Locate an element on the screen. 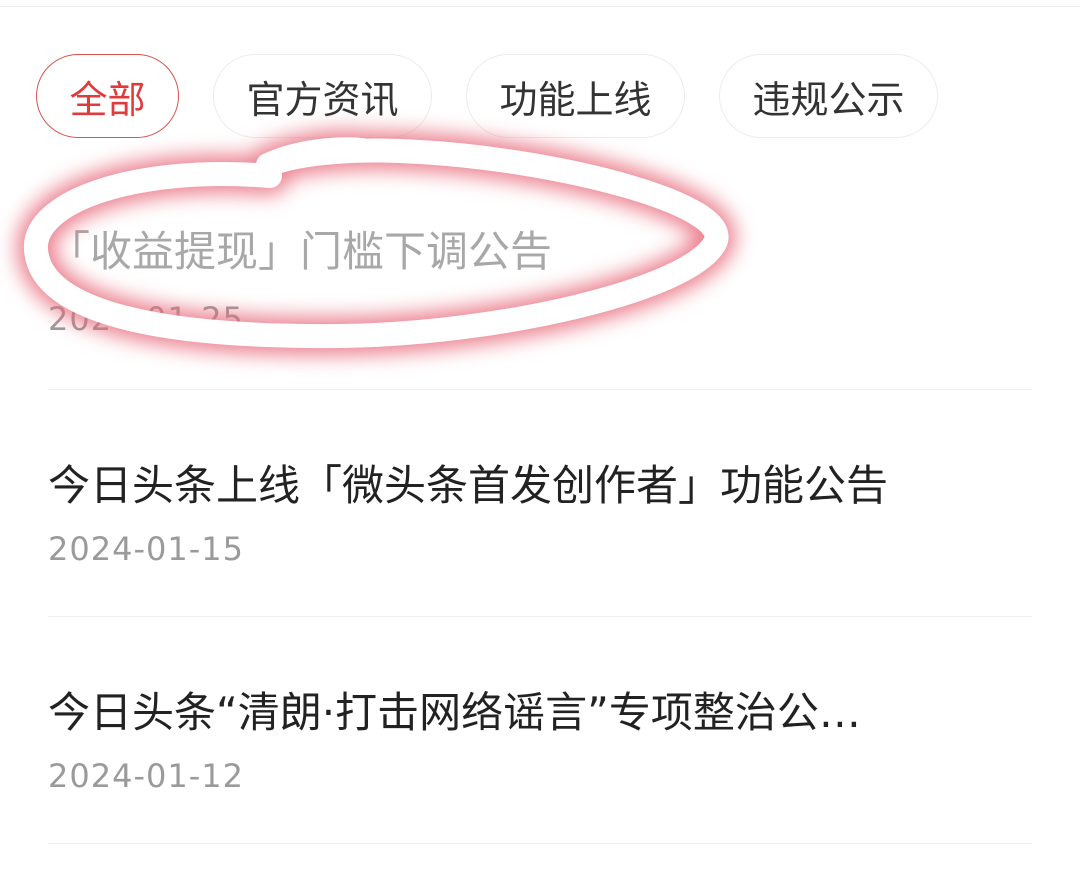 Image resolution: width=1080 pixels, height=888 pixels. announcement-date: 2024-01-12 is located at coordinates (146, 776).